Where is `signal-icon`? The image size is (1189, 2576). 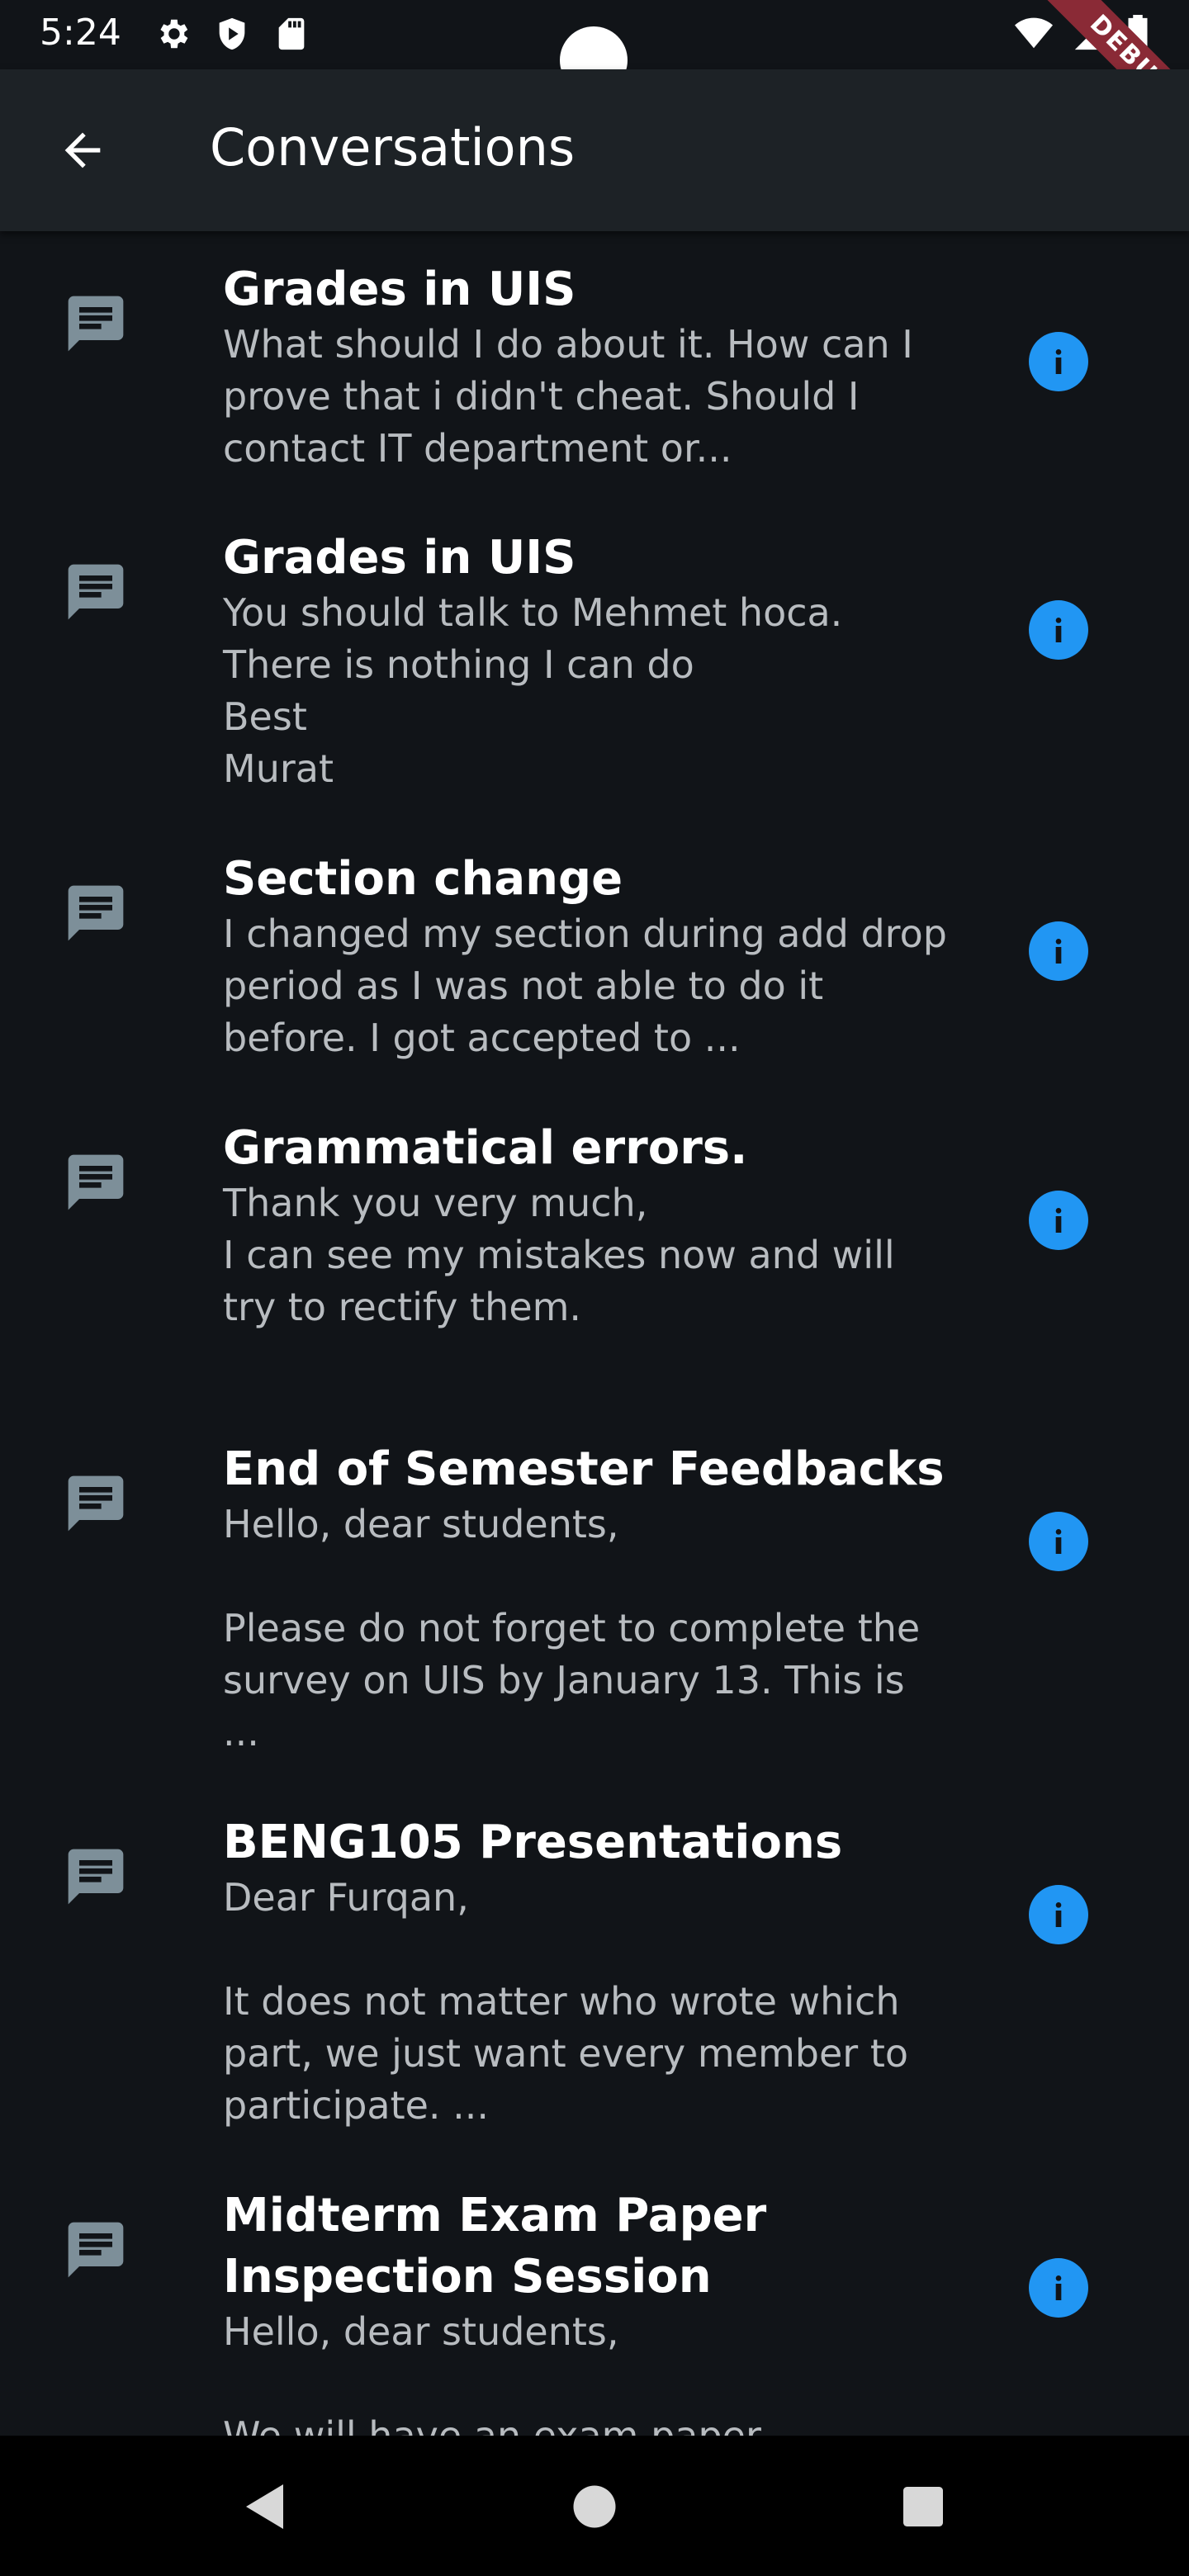
signal-icon is located at coordinates (1090, 33).